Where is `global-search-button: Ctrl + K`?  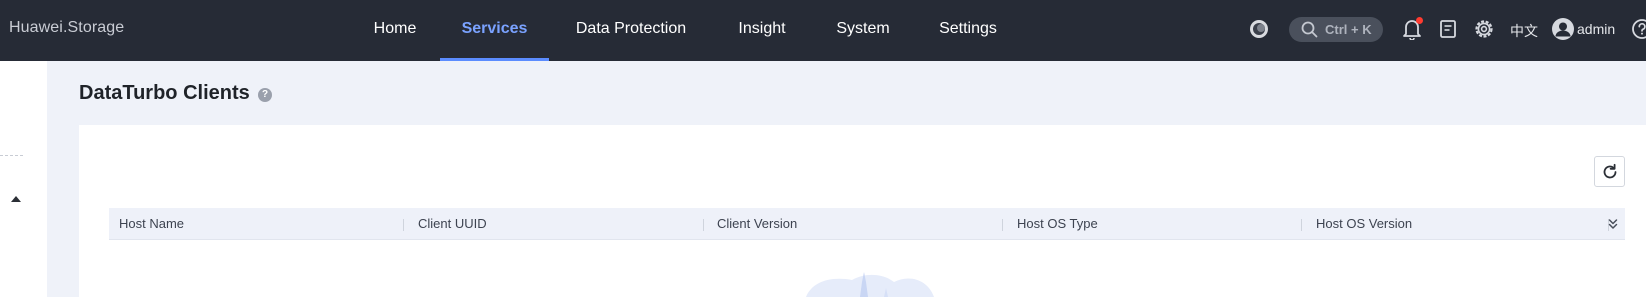 global-search-button: Ctrl + K is located at coordinates (1336, 29).